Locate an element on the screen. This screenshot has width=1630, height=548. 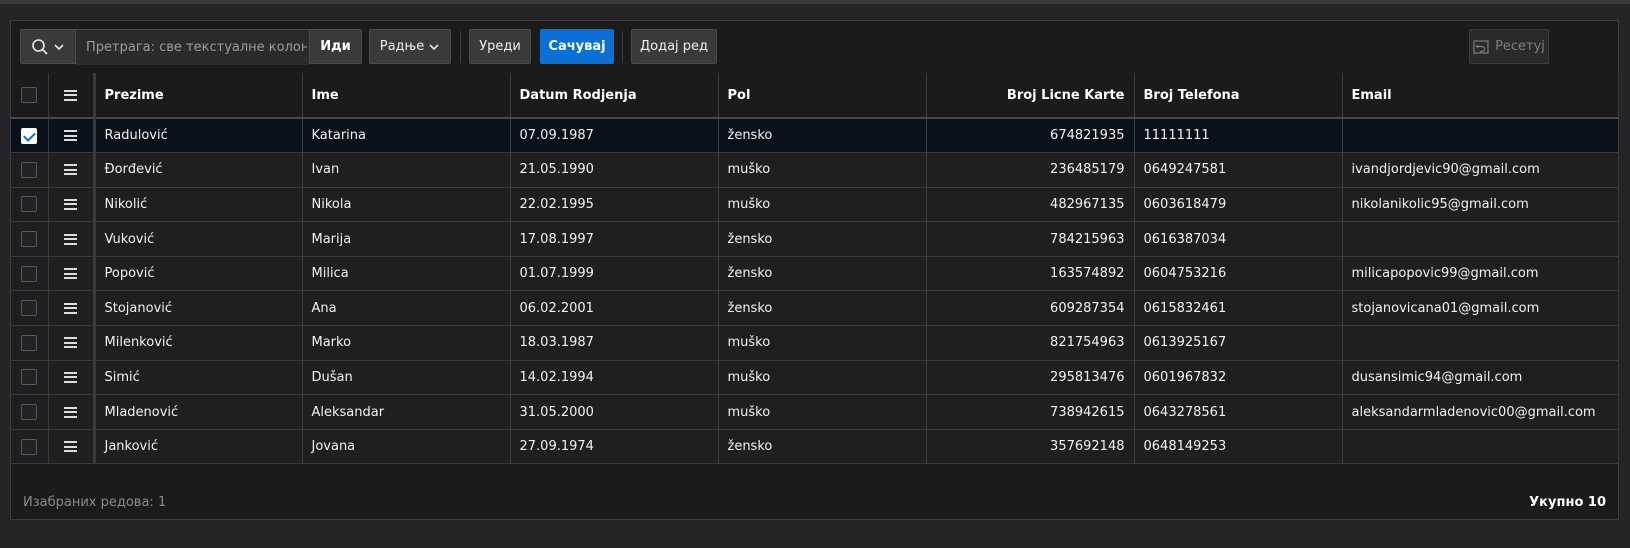
cell-broj-telefona: 0648149253 is located at coordinates (1238, 447).